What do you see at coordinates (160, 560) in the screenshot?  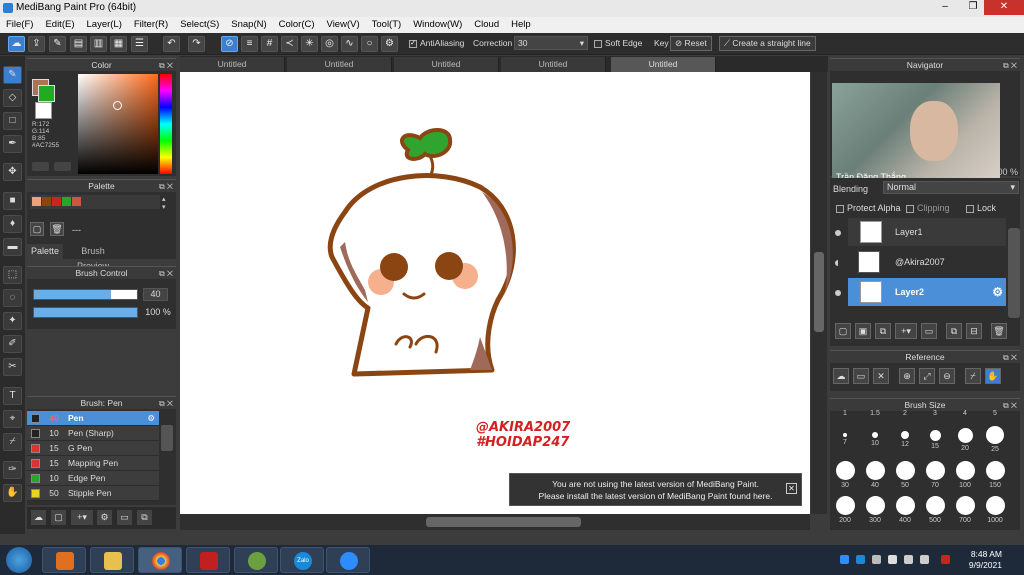 I see `taskbar-chrome` at bounding box center [160, 560].